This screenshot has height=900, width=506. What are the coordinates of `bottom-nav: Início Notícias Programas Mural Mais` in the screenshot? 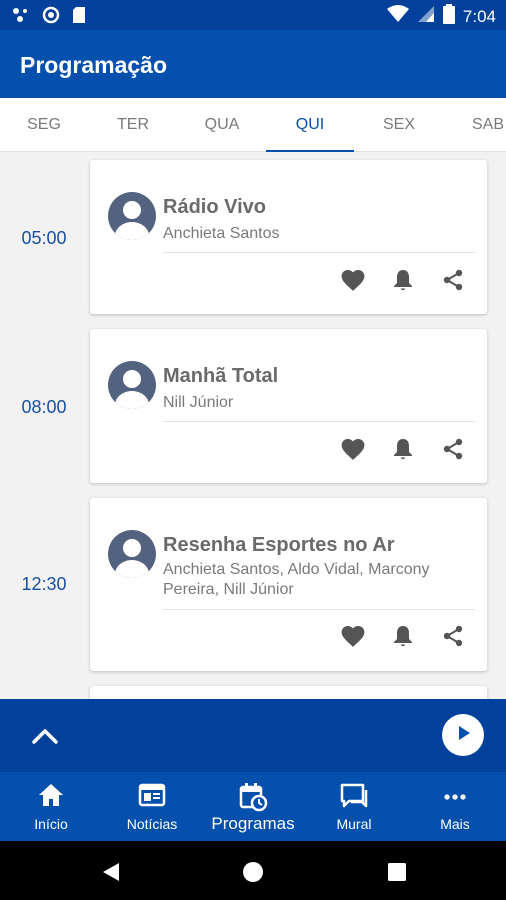 It's located at (253, 806).